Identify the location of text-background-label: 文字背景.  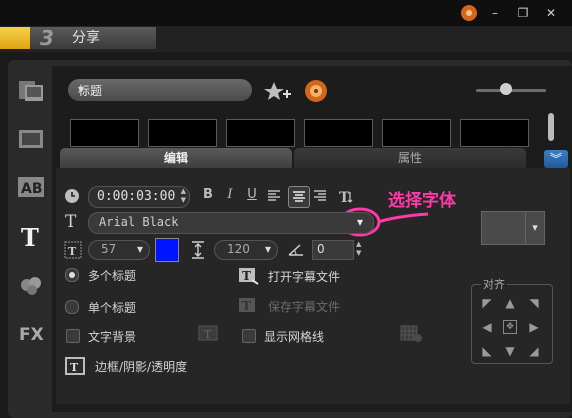
(112, 337).